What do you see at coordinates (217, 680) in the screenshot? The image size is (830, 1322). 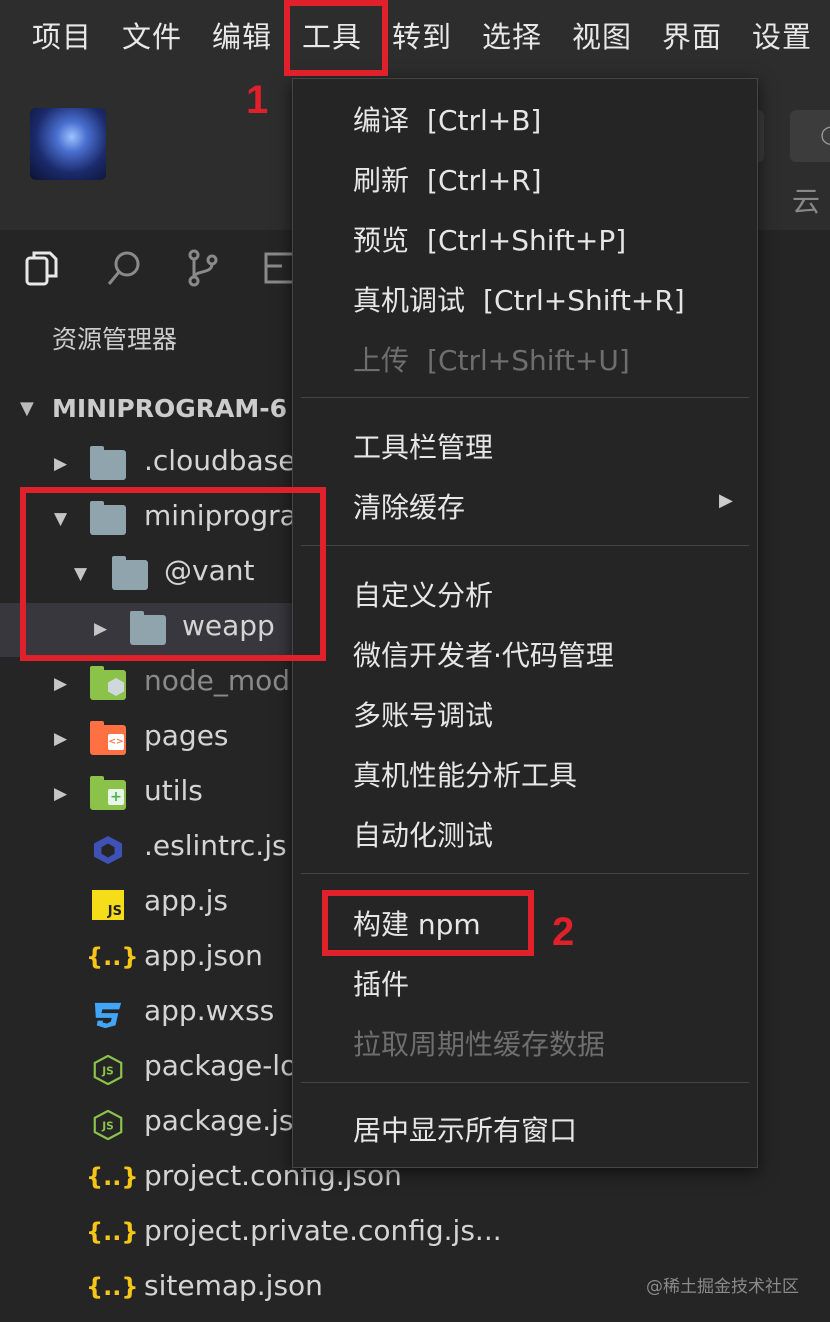 I see `tree-item-label: node_mod` at bounding box center [217, 680].